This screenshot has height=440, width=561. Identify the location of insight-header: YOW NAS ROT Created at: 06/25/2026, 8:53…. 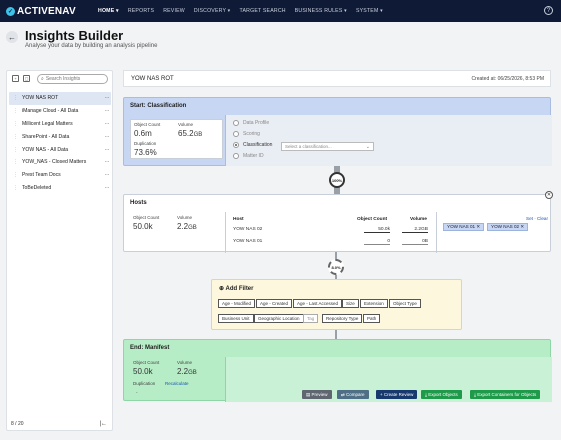
(337, 78).